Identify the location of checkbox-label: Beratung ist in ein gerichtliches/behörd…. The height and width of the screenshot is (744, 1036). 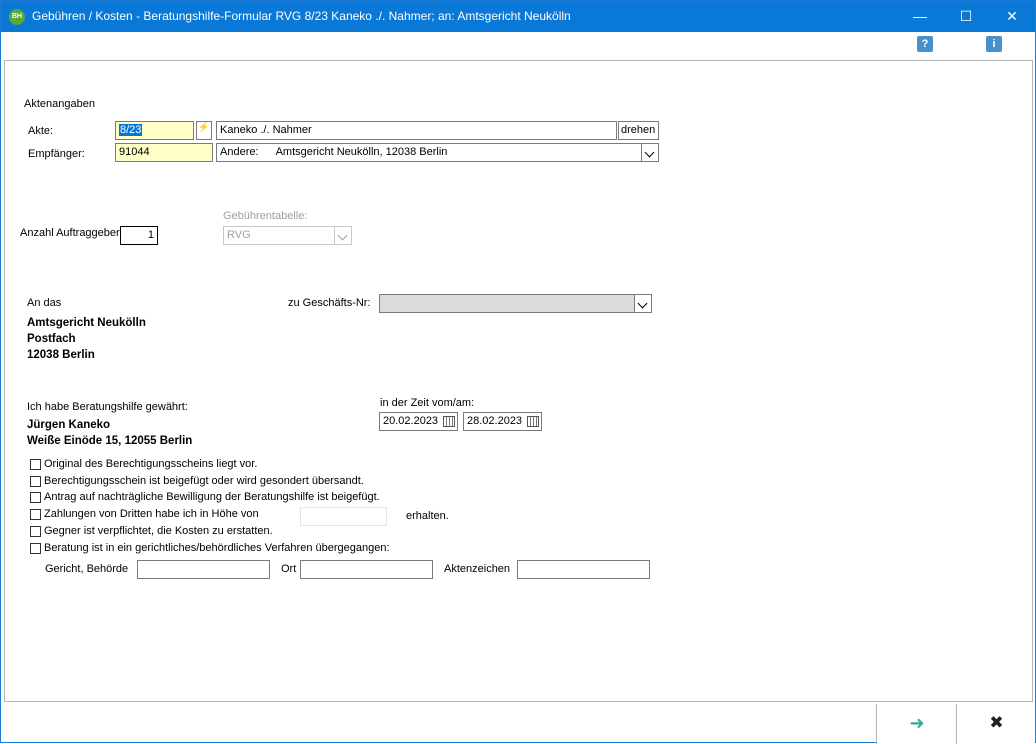
(217, 548).